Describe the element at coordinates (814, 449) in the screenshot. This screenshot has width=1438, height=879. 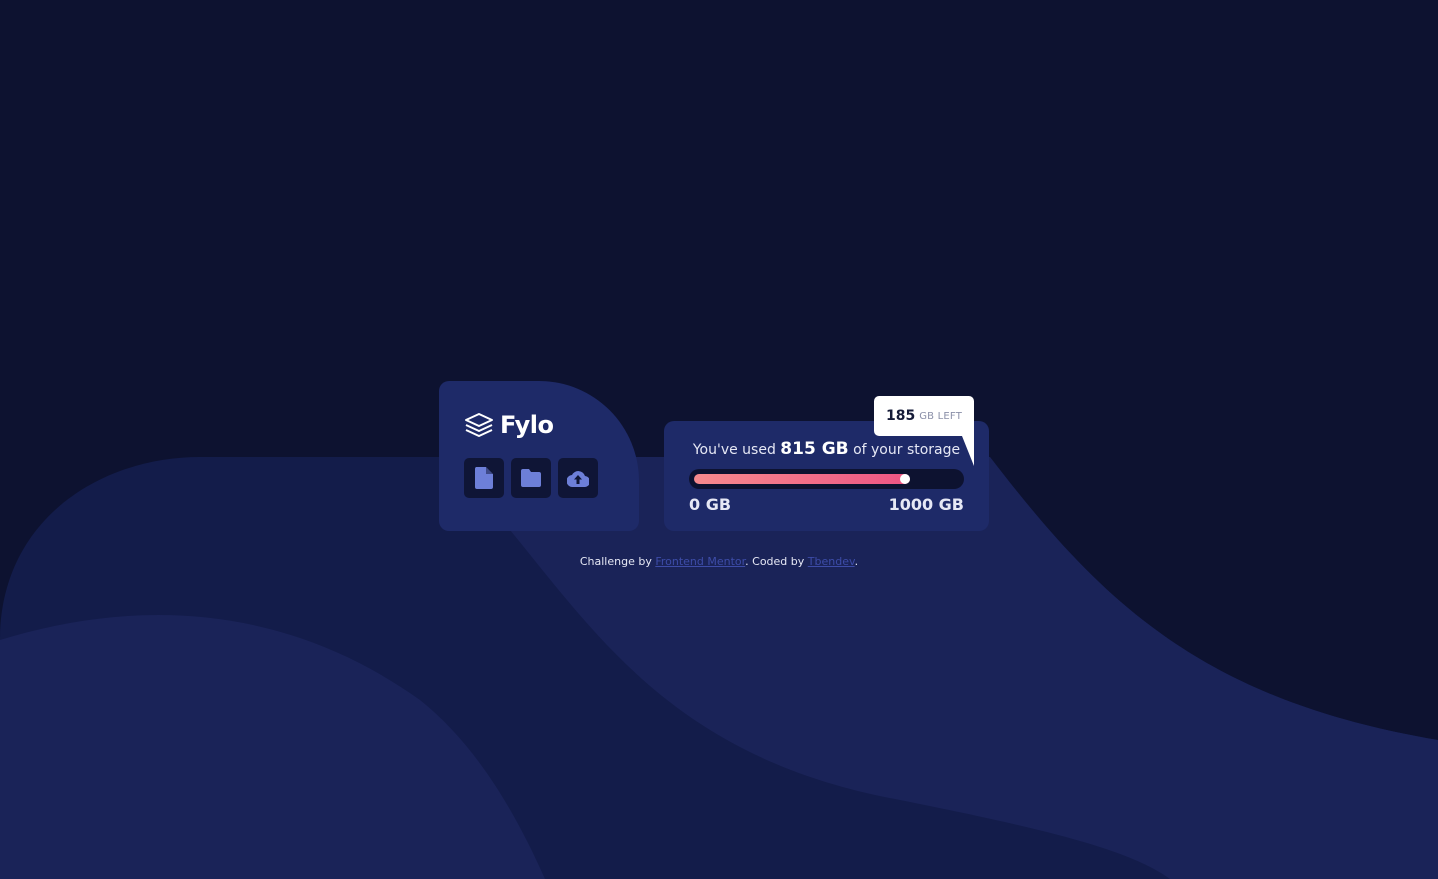
I see `usage-amount: 815 GB` at that location.